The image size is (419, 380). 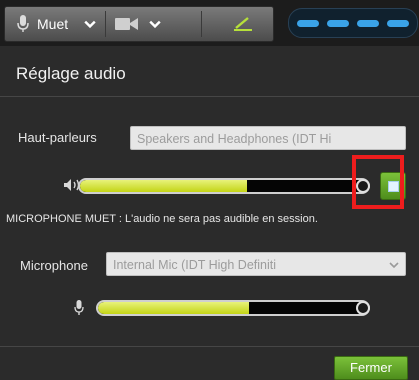 What do you see at coordinates (363, 308) in the screenshot?
I see `microphone-level-knob` at bounding box center [363, 308].